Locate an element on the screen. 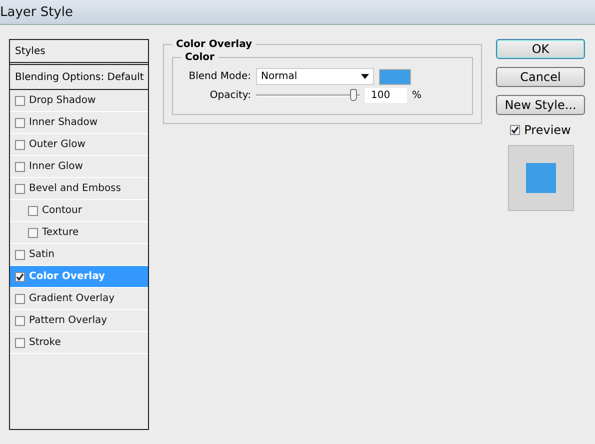  style-item: Outer Glow is located at coordinates (79, 145).